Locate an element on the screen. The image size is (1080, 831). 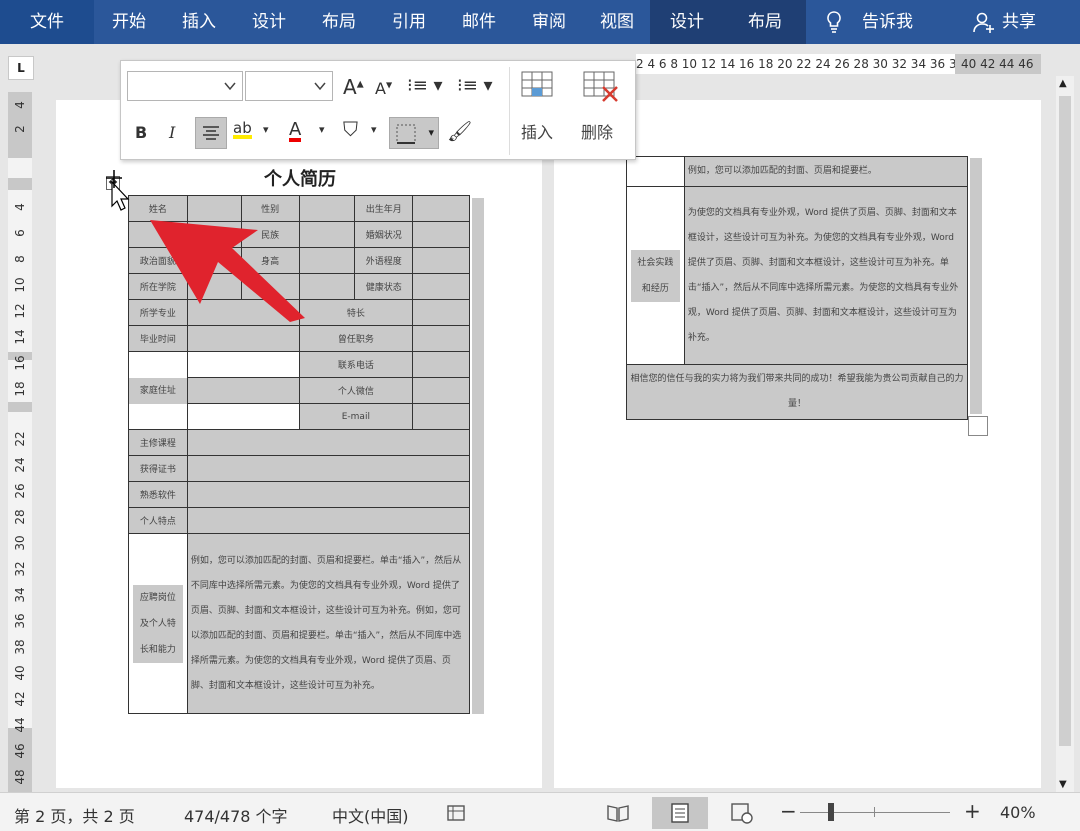
table-cell: 主修课程 is located at coordinates (158, 442).